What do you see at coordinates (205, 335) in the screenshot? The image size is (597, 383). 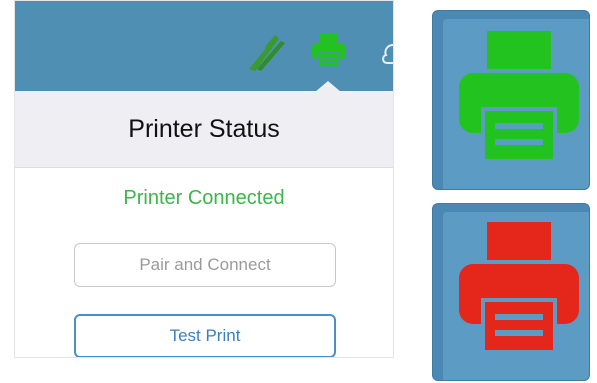 I see `test-print-button: Test Print` at bounding box center [205, 335].